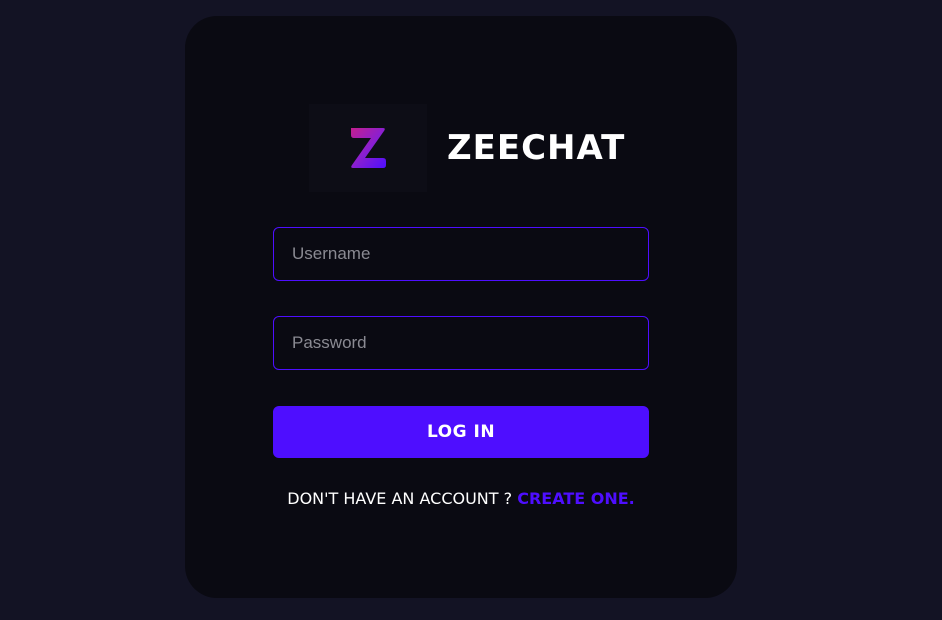  What do you see at coordinates (461, 343) in the screenshot?
I see `password-input` at bounding box center [461, 343].